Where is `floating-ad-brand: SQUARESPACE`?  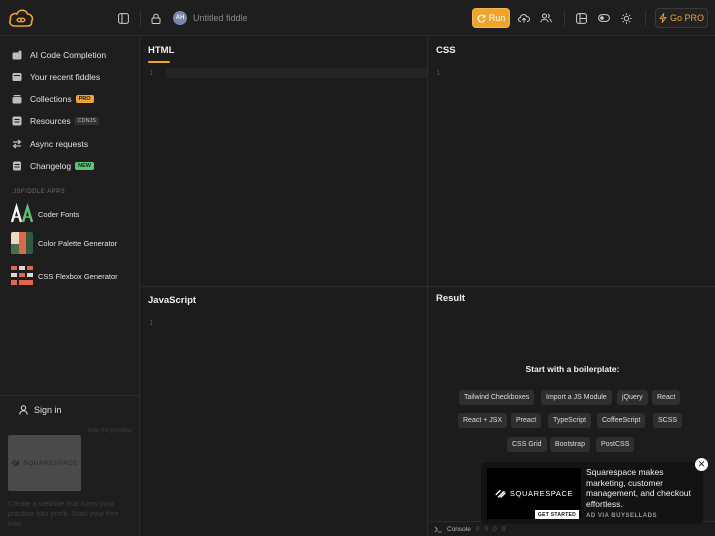
floating-ad-brand: SQUARESPACE is located at coordinates (541, 493).